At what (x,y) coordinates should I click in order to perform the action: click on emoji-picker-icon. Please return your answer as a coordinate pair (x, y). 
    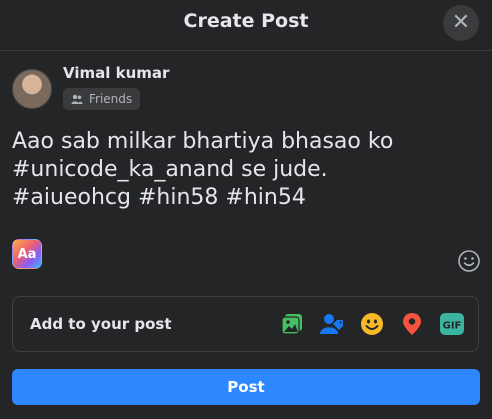
    Looking at the image, I should click on (469, 261).